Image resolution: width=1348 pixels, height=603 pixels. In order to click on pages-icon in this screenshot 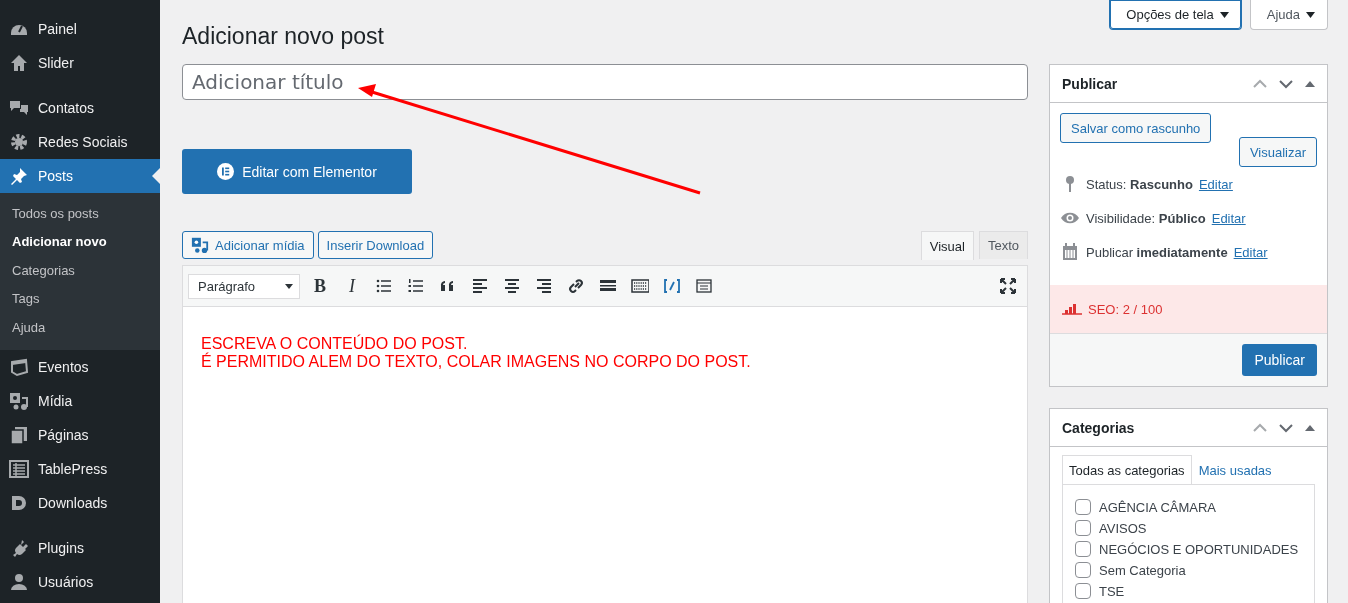, I will do `click(19, 434)`.